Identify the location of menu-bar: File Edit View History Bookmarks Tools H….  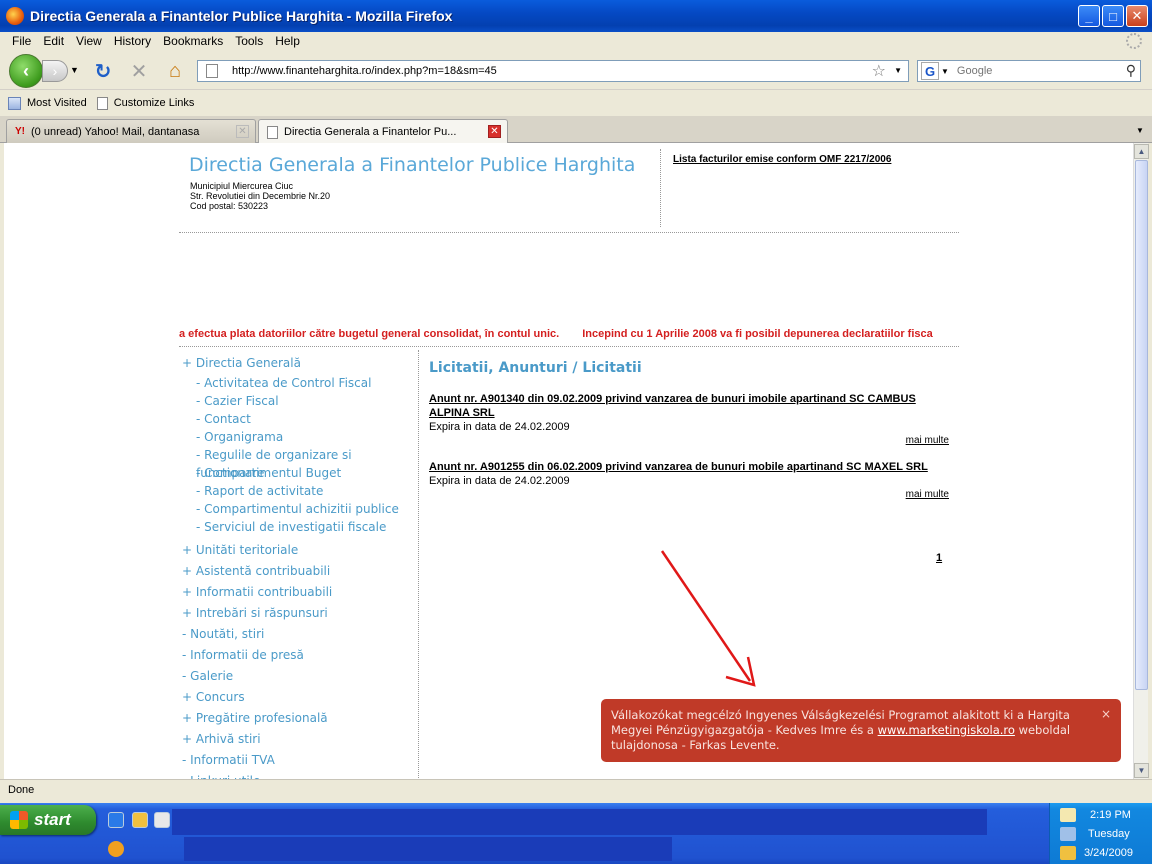
(576, 41).